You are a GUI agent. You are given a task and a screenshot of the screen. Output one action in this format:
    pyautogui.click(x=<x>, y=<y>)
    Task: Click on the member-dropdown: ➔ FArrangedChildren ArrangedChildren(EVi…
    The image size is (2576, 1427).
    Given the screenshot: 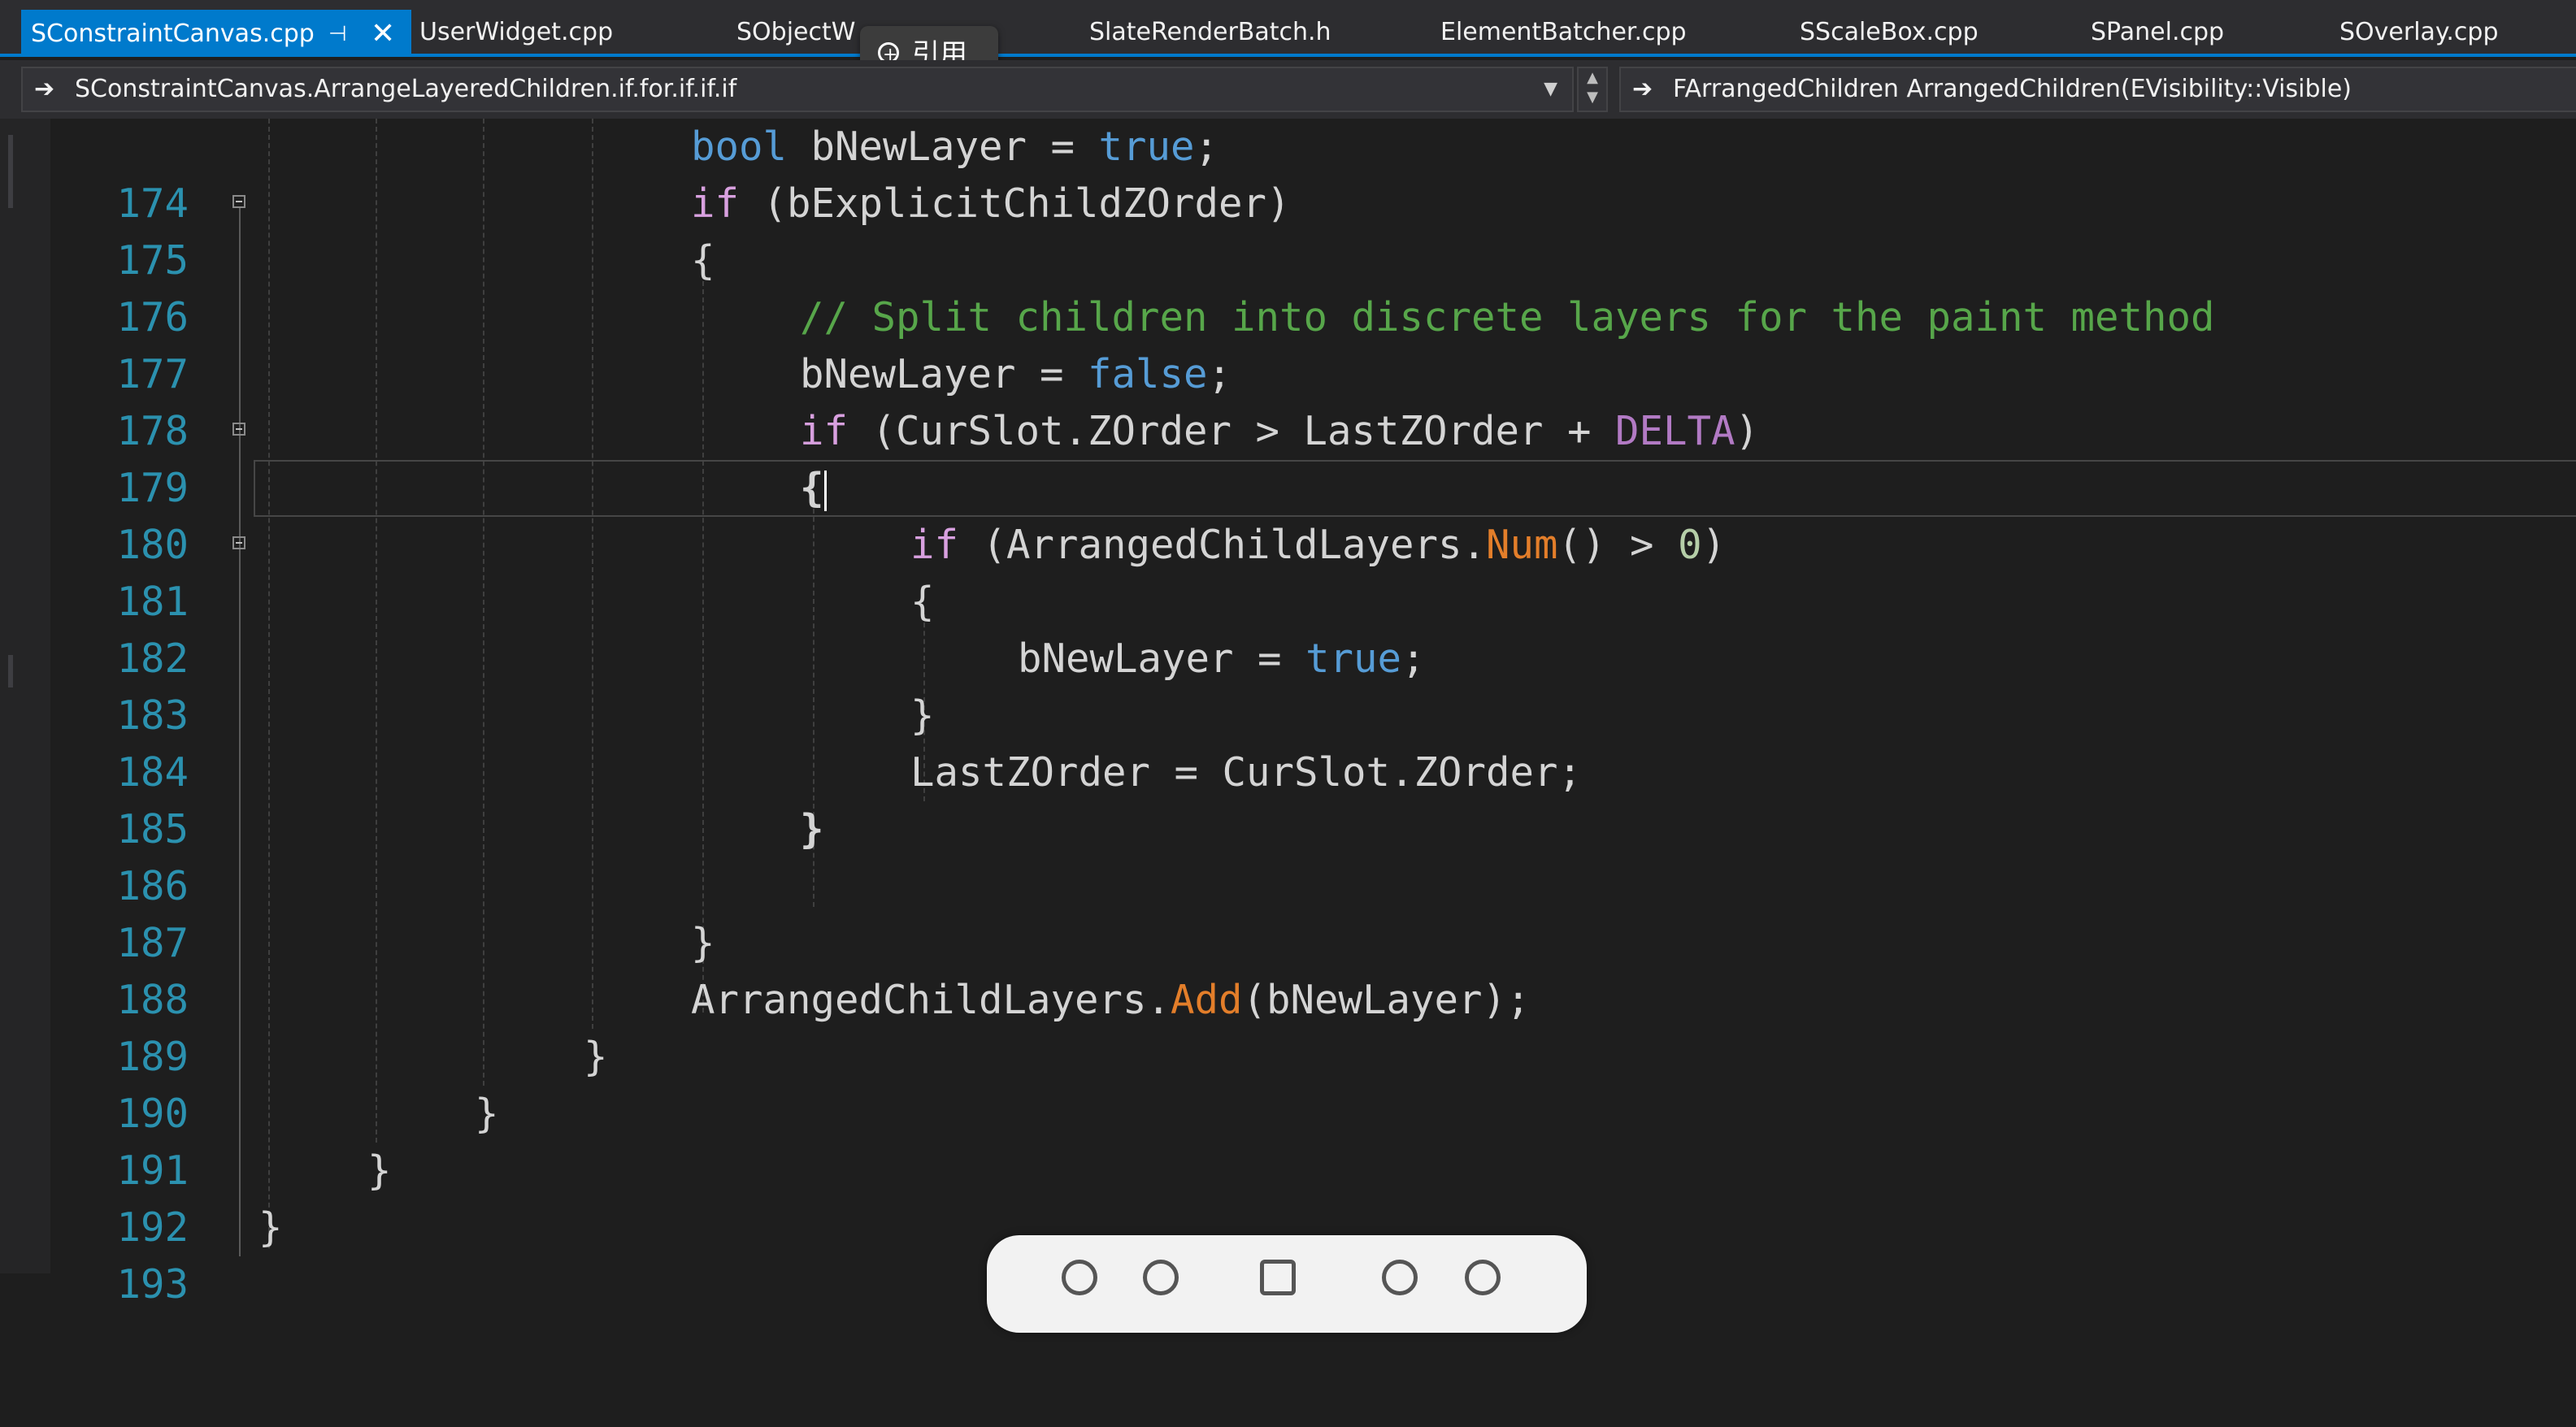 What is the action you would take?
    pyautogui.click(x=2097, y=89)
    